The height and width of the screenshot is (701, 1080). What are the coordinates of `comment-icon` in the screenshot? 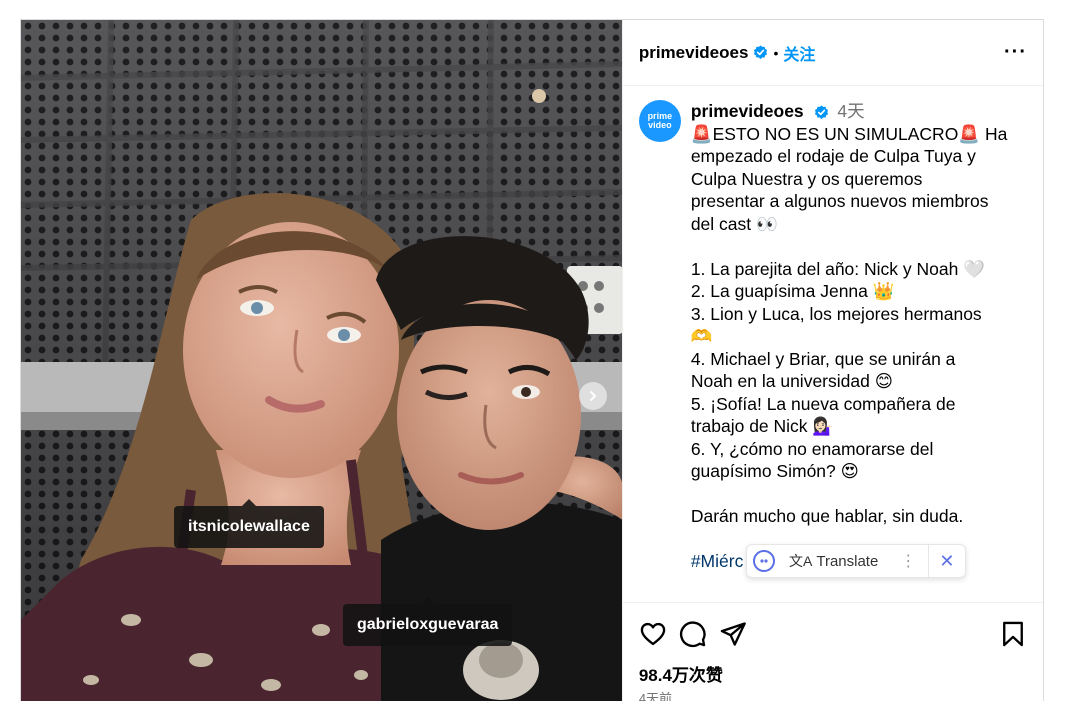 It's located at (692, 634).